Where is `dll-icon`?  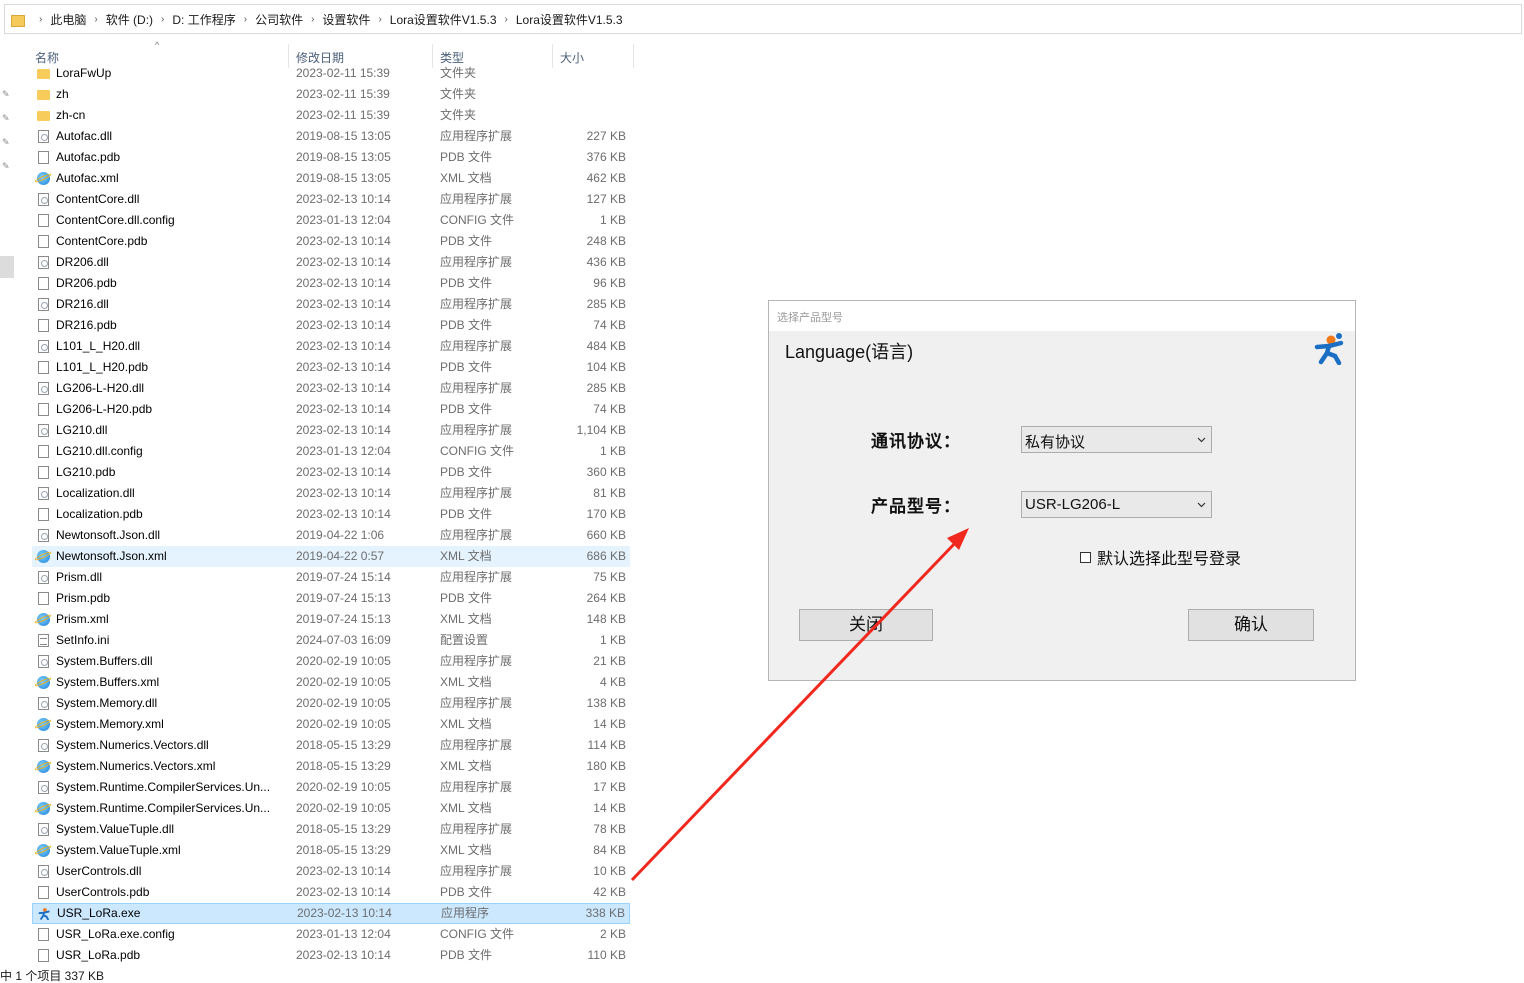 dll-icon is located at coordinates (43, 493).